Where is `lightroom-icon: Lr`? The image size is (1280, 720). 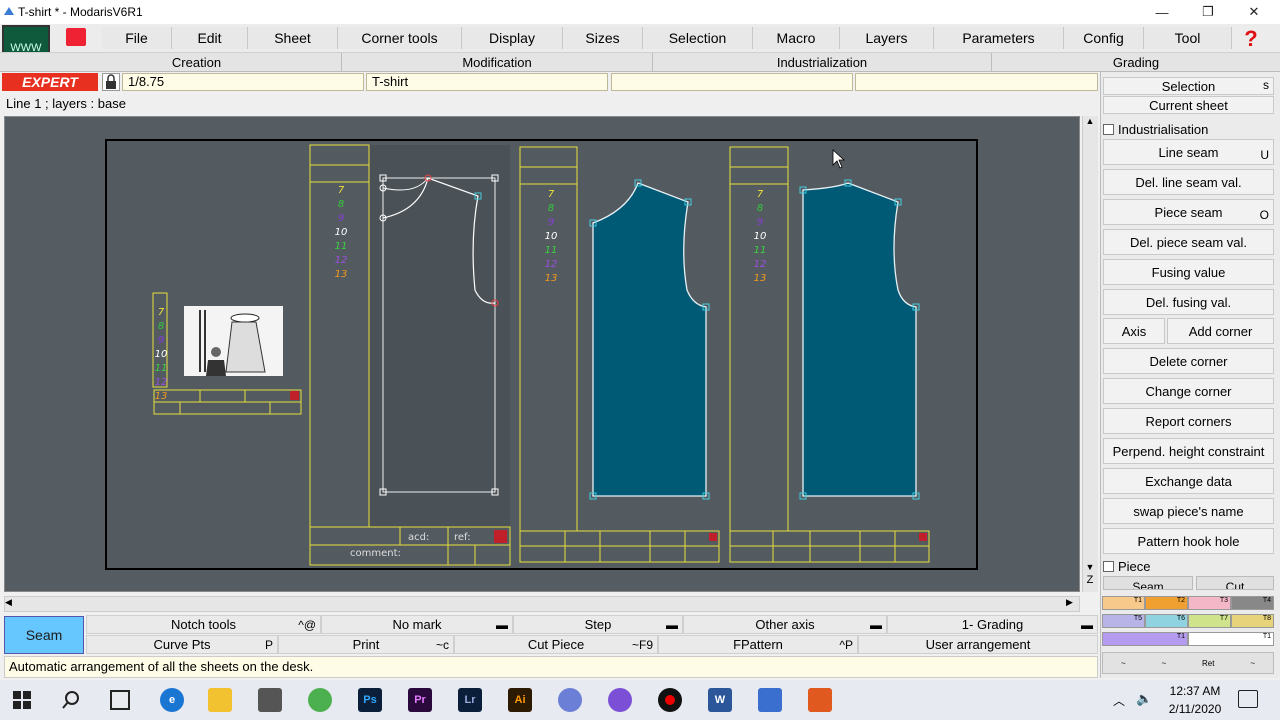
lightroom-icon: Lr is located at coordinates (470, 700).